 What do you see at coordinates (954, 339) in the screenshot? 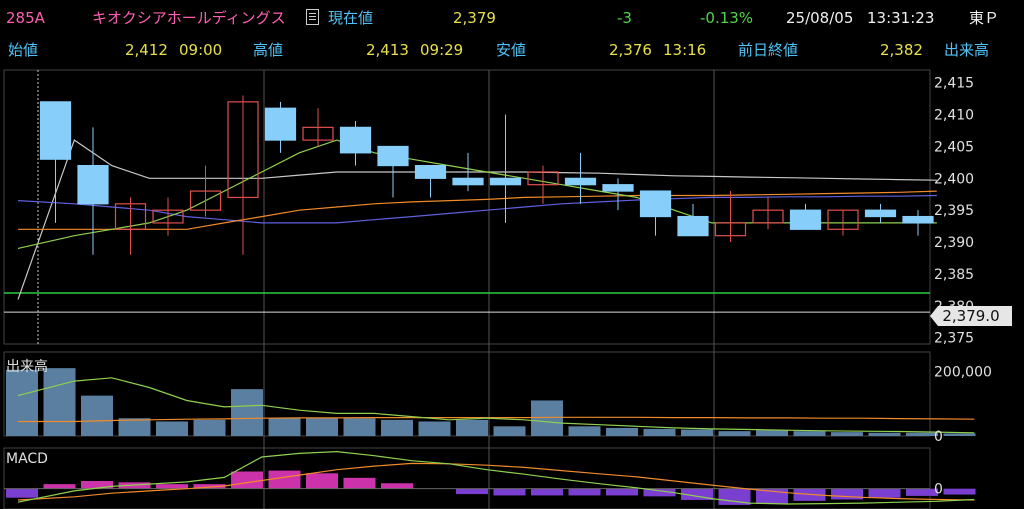
I see `price-tick-label: 2,375` at bounding box center [954, 339].